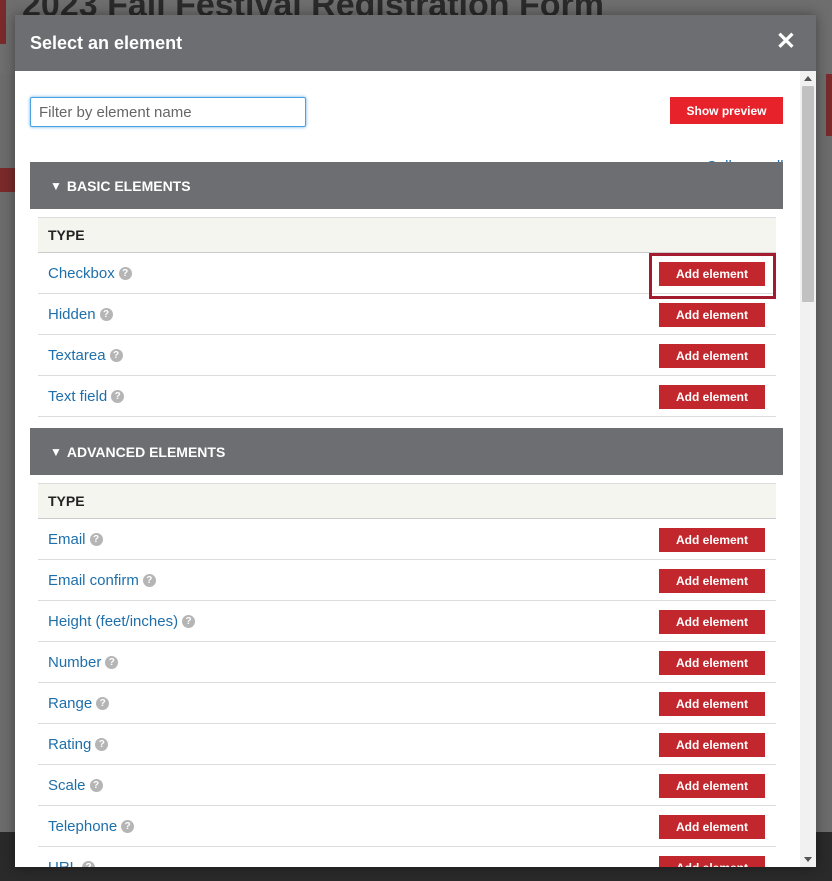  What do you see at coordinates (808, 78) in the screenshot?
I see `scroll-up-arrow-icon` at bounding box center [808, 78].